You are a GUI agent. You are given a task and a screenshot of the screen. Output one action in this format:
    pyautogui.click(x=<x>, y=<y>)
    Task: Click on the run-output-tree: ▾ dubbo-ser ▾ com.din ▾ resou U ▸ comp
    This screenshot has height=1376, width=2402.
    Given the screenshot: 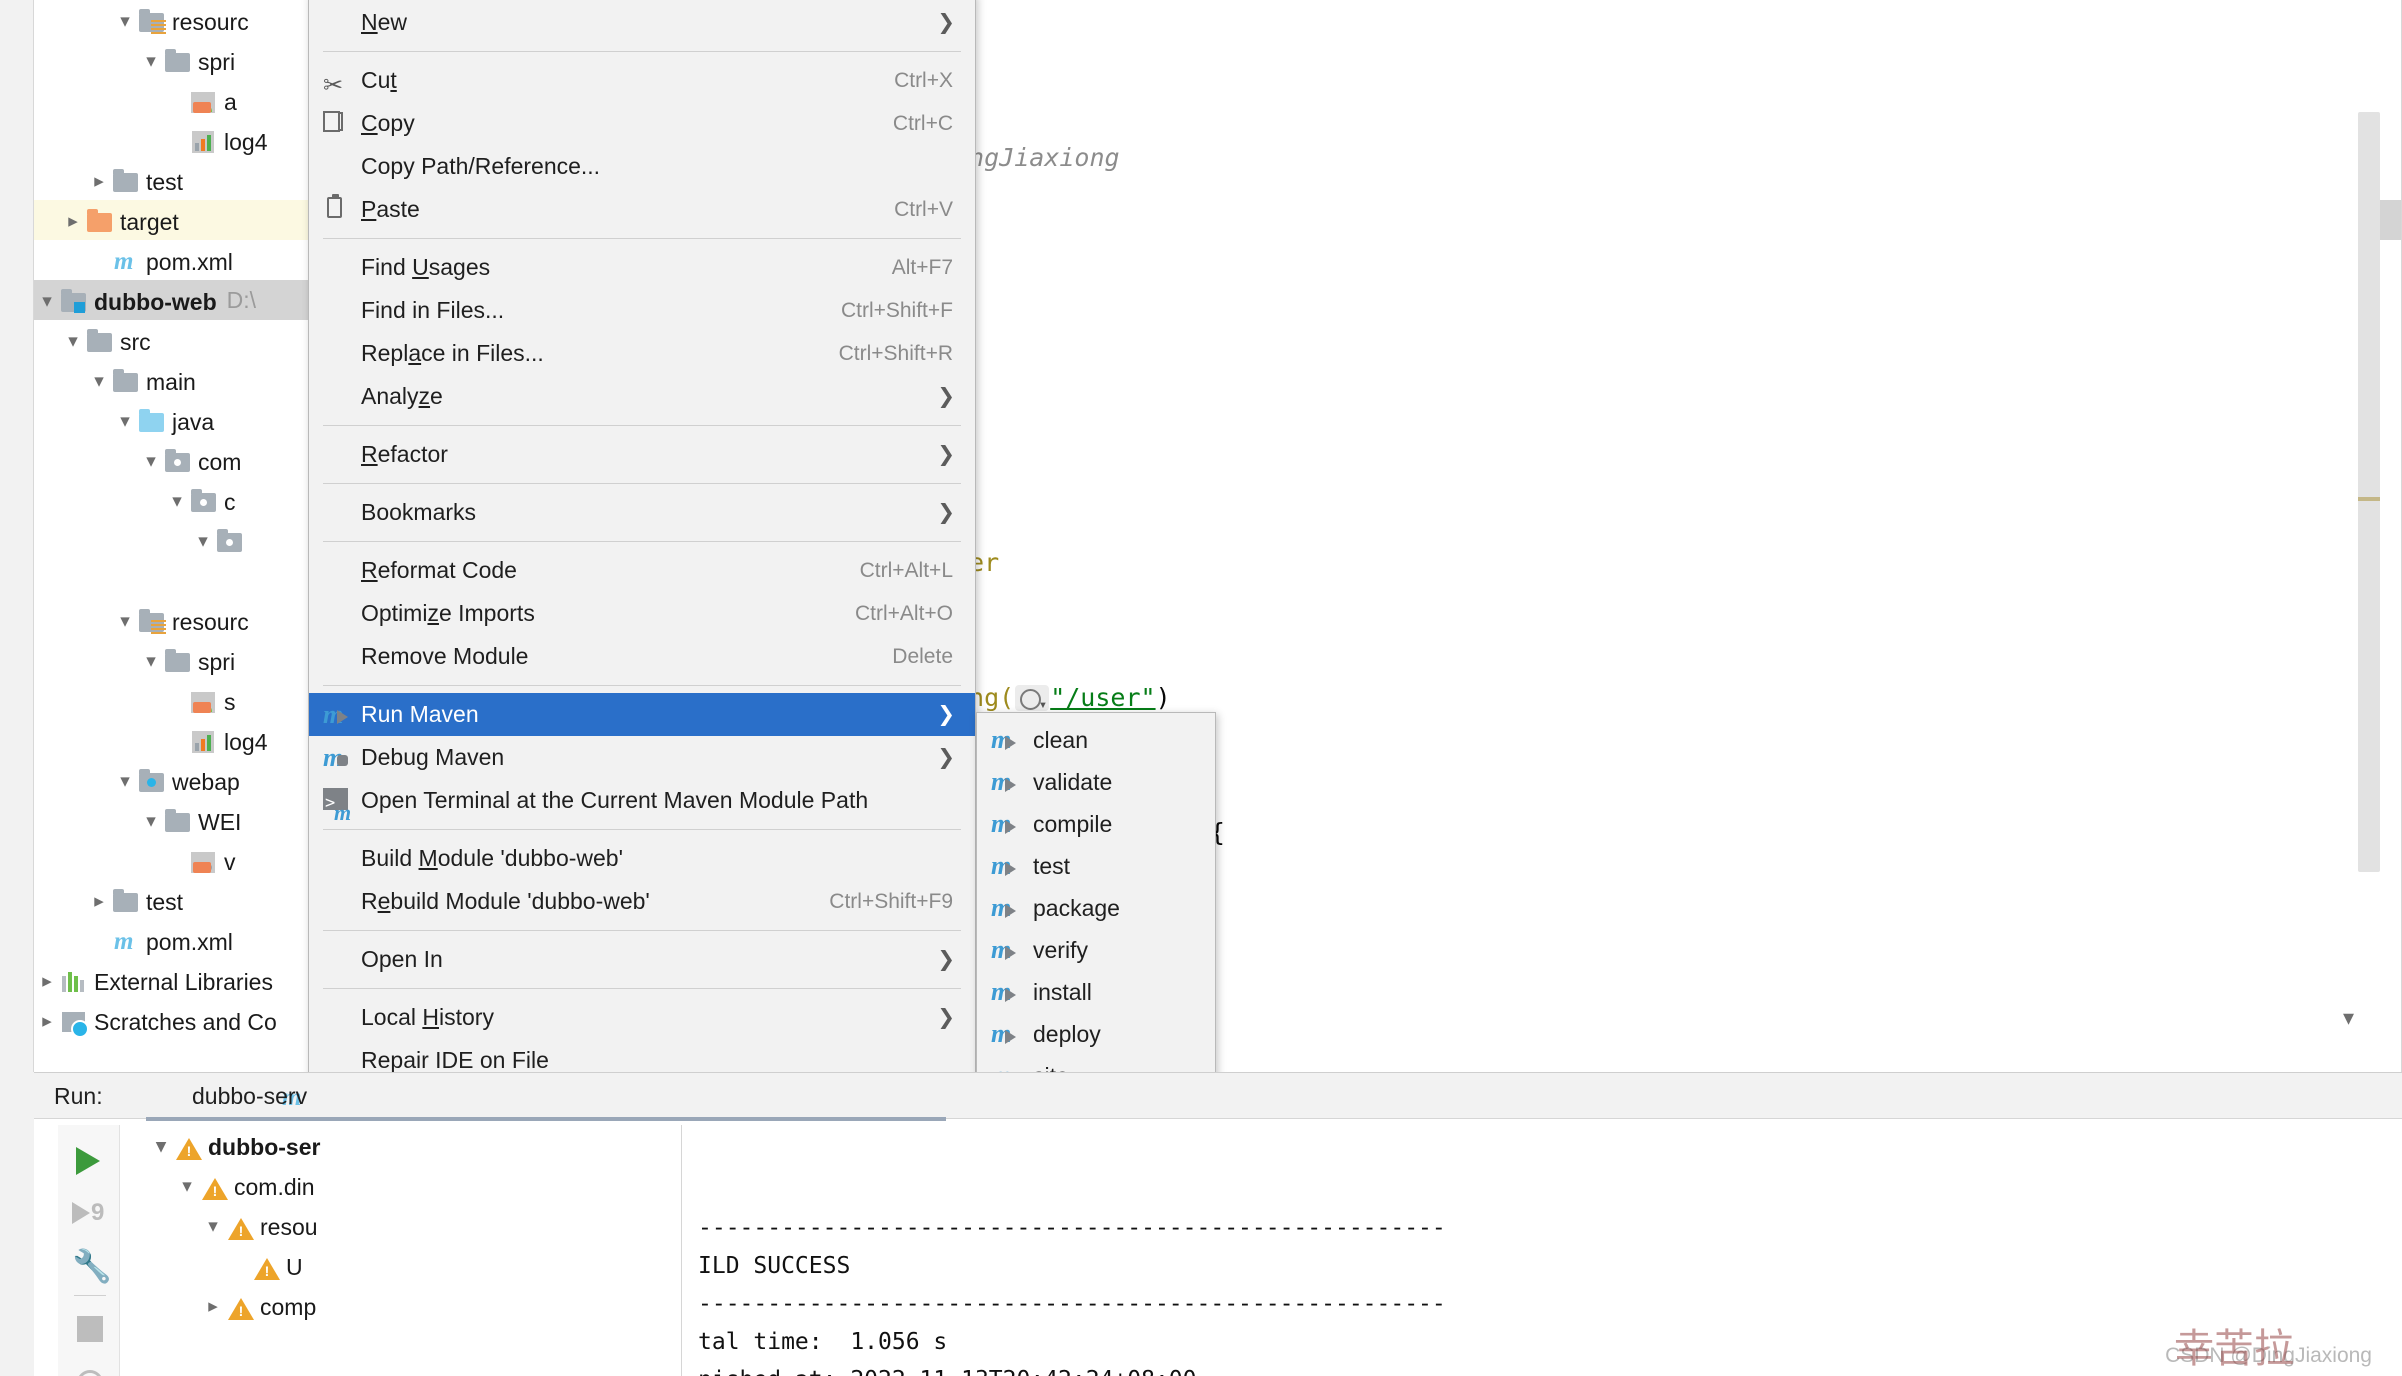 What is the action you would take?
    pyautogui.click(x=402, y=1250)
    